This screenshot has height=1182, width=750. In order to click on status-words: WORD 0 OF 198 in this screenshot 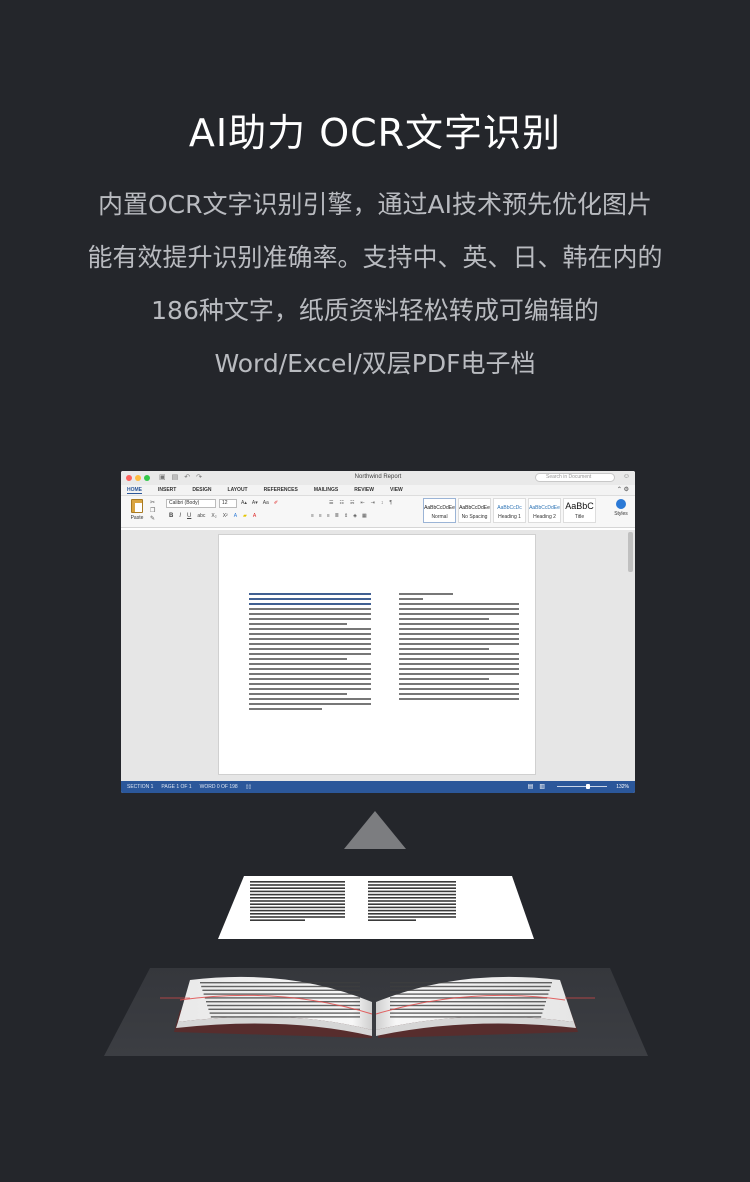, I will do `click(218, 787)`.